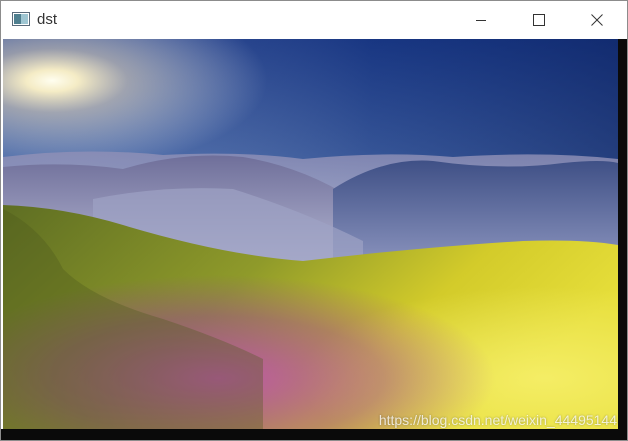 Image resolution: width=628 pixels, height=441 pixels. Describe the element at coordinates (21, 19) in the screenshot. I see `window-app-icon` at that location.